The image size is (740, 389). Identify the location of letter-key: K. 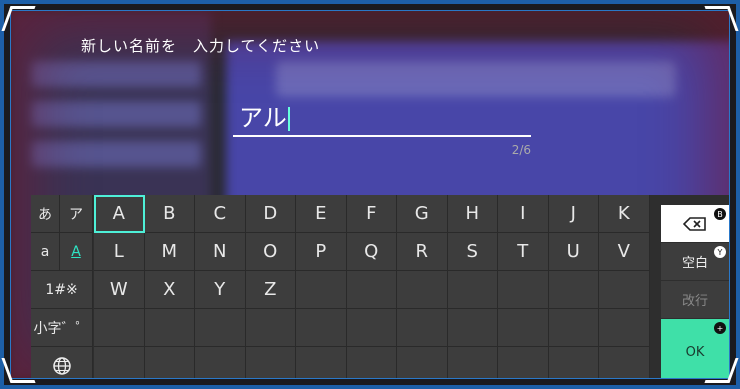
(624, 214).